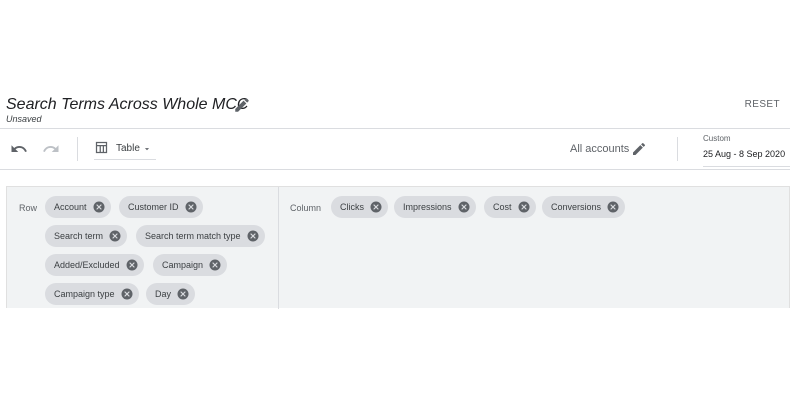 This screenshot has width=790, height=400. I want to click on column-chip-impressions: Impressions, so click(435, 207).